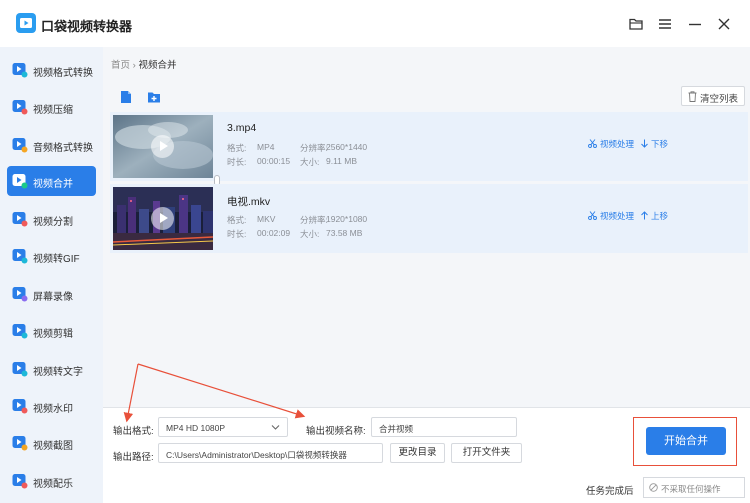 The width and height of the screenshot is (750, 503). I want to click on video-merge-icon, so click(20, 181).